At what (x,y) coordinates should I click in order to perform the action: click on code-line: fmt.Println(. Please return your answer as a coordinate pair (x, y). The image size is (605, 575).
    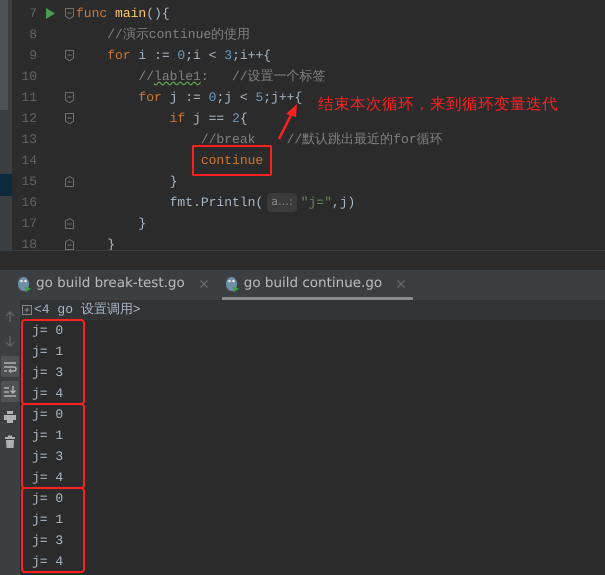
    Looking at the image, I should click on (217, 203).